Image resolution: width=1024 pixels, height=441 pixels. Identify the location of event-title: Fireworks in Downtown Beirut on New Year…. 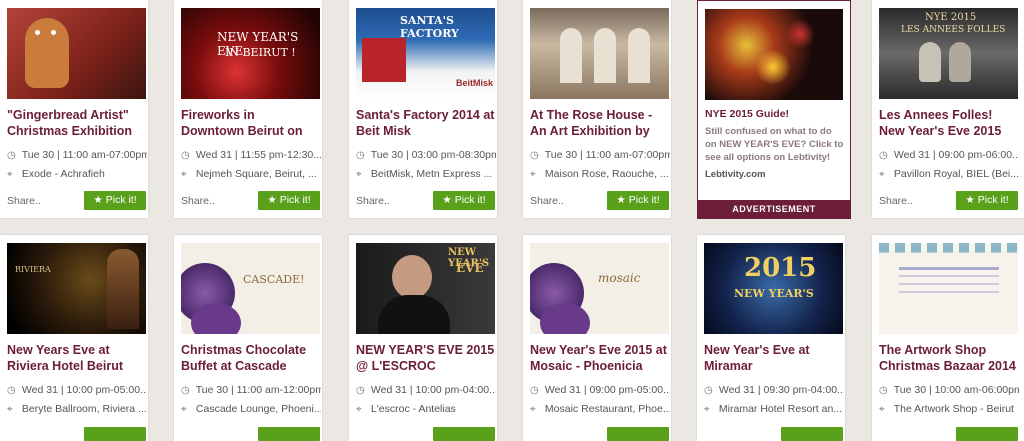
(251, 123).